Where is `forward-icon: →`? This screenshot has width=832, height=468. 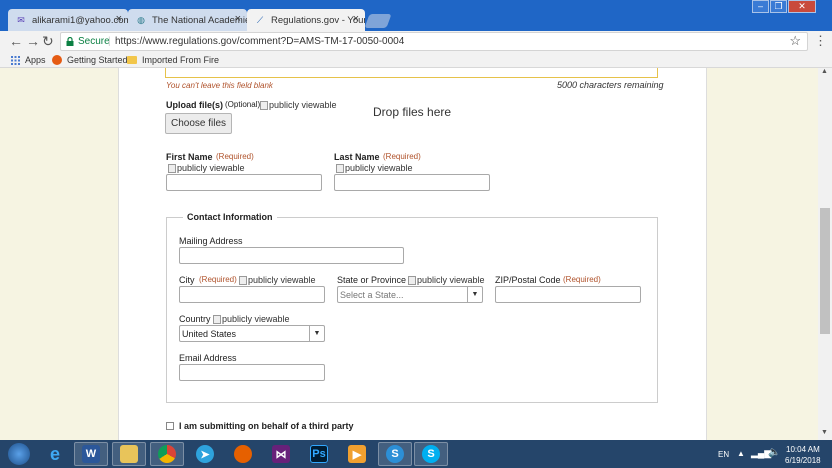 forward-icon: → is located at coordinates (33, 41).